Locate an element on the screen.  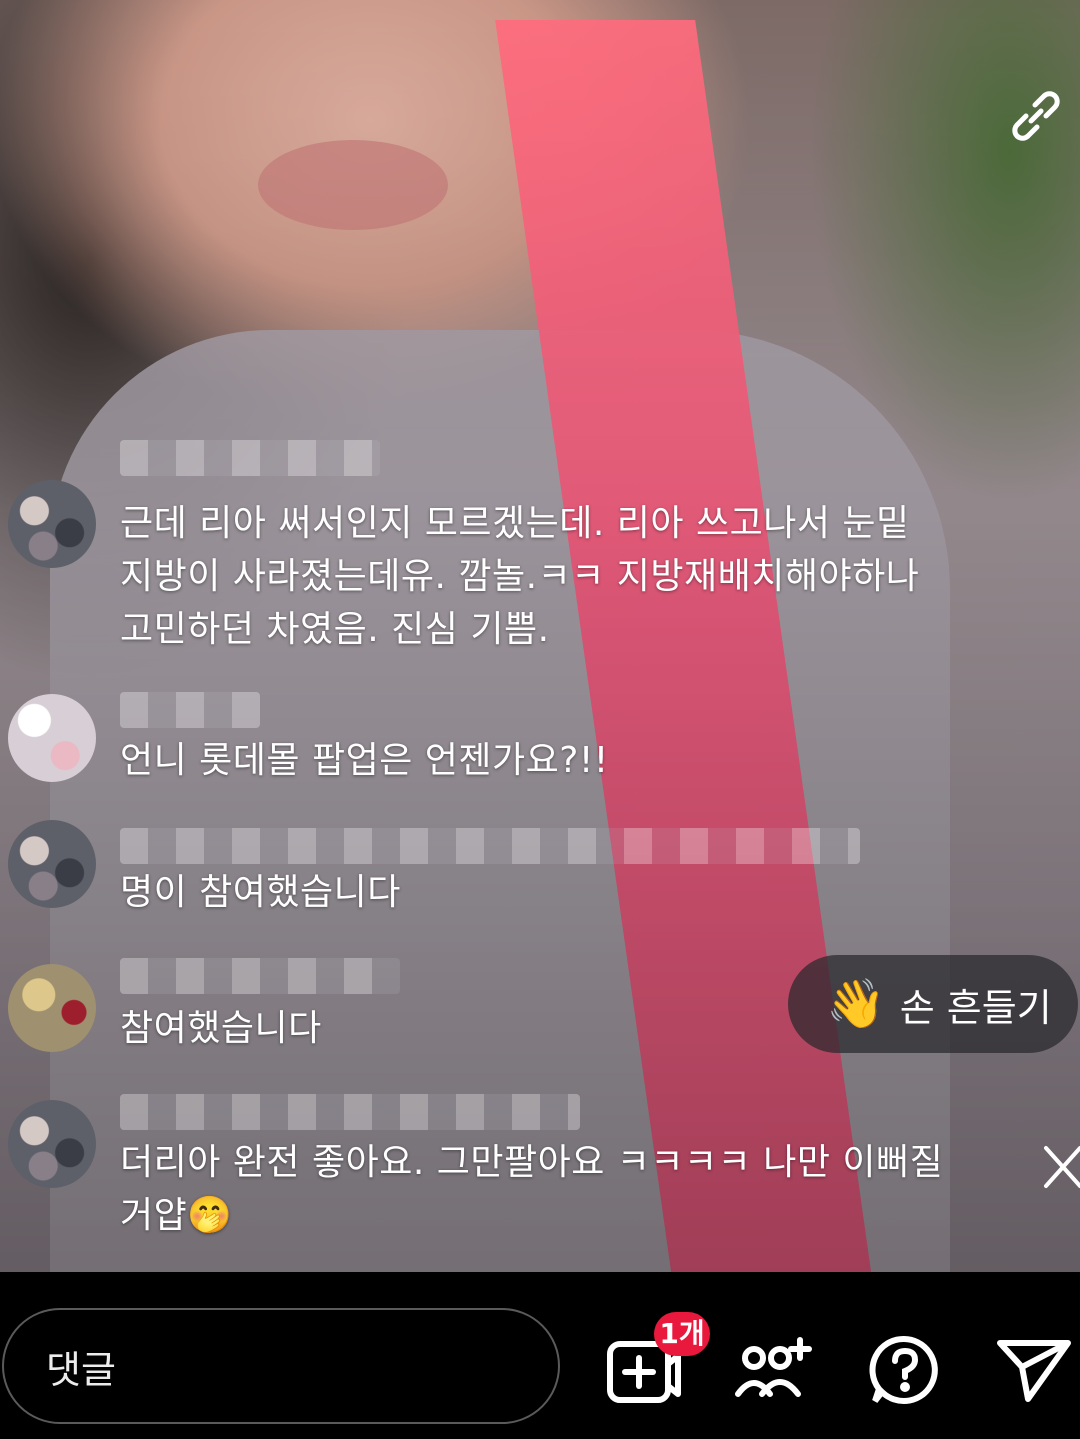
invite-guest-button is located at coordinates (774, 1370).